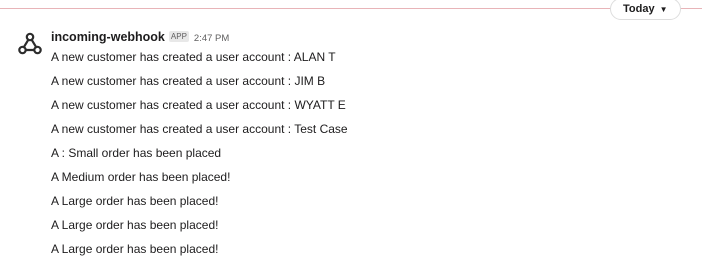  Describe the element at coordinates (639, 9) in the screenshot. I see `date-label: Today` at that location.